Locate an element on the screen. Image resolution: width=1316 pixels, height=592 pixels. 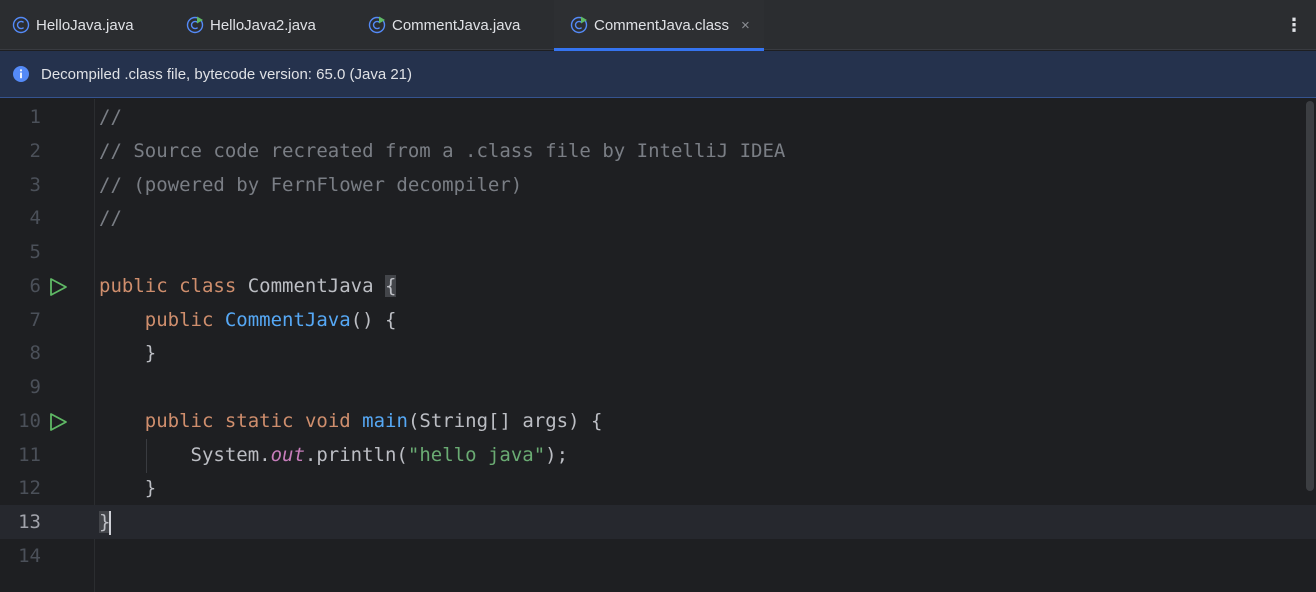
code-line: 3 // (powered by FernFlower decompiler) is located at coordinates (658, 185).